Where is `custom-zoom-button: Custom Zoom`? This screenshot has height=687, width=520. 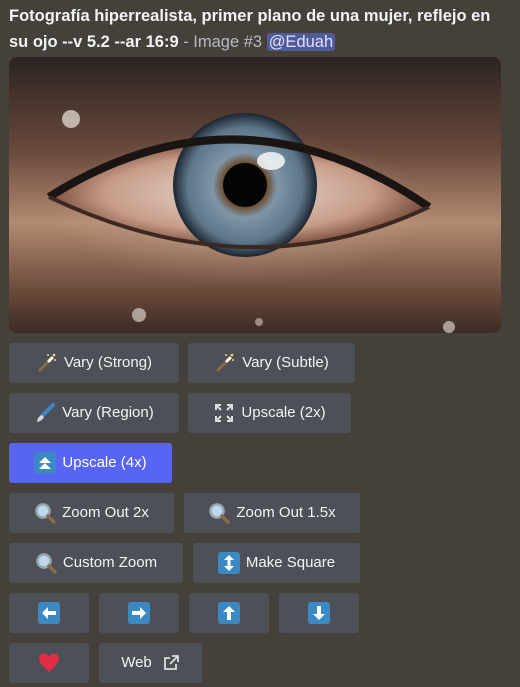
custom-zoom-button: Custom Zoom is located at coordinates (96, 563).